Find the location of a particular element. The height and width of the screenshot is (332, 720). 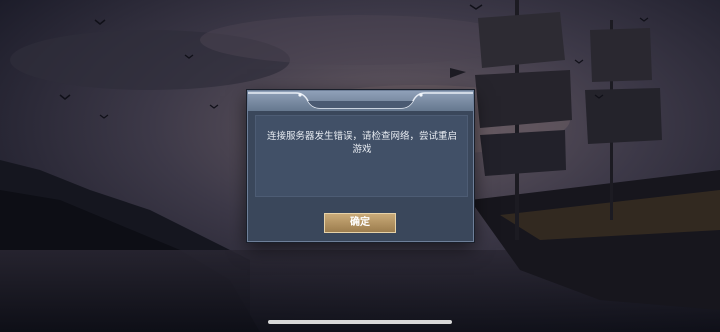

error-dialog: 连接服务器发生错误，请检查网络，尝试重启游戏 确定 is located at coordinates (360, 166).